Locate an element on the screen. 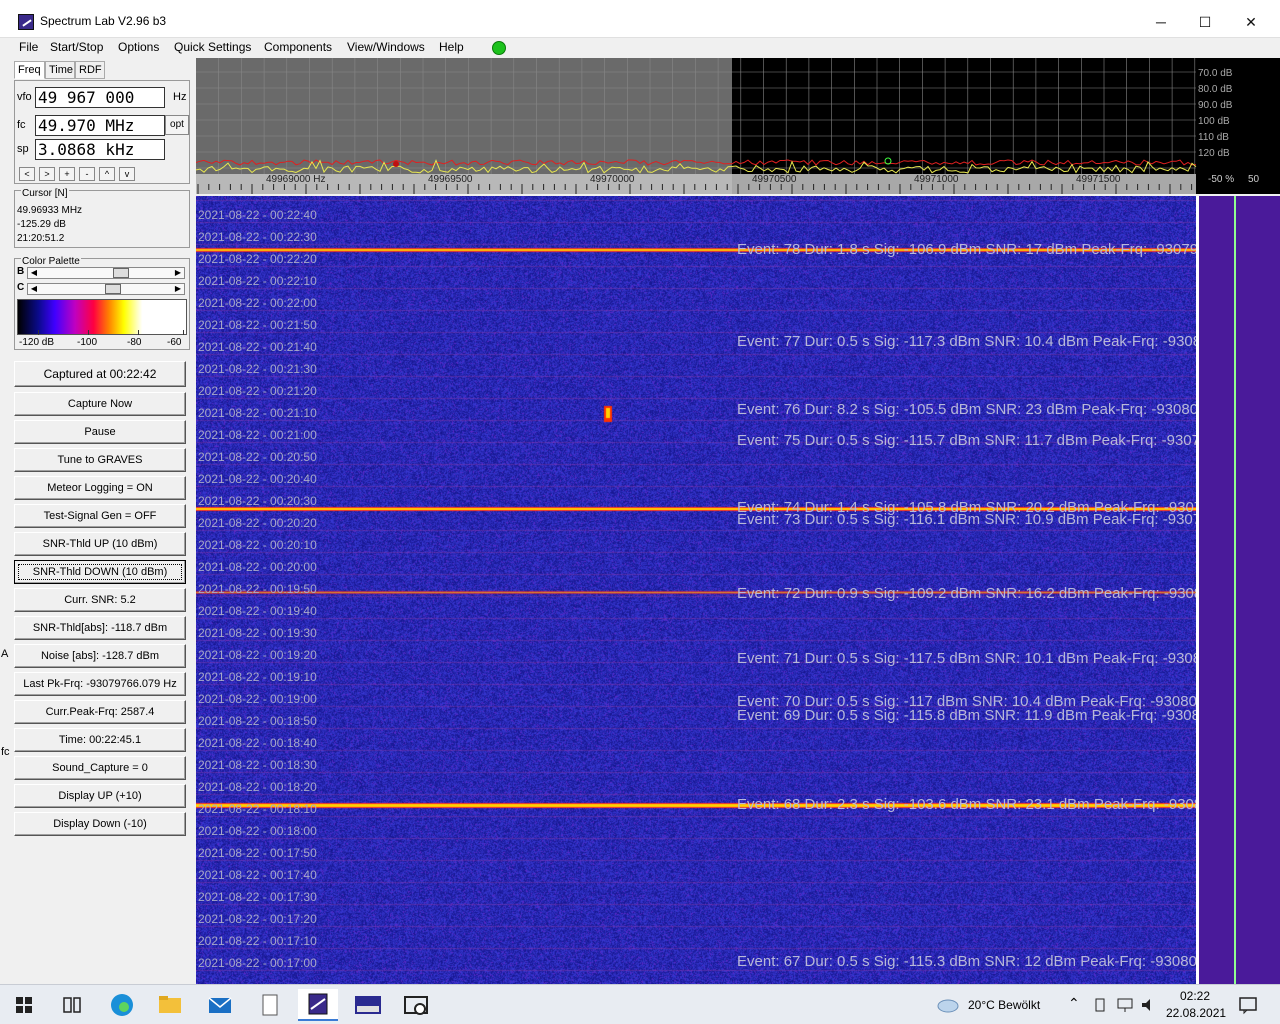 The width and height of the screenshot is (1280, 1024). opt-button: opt is located at coordinates (177, 125).